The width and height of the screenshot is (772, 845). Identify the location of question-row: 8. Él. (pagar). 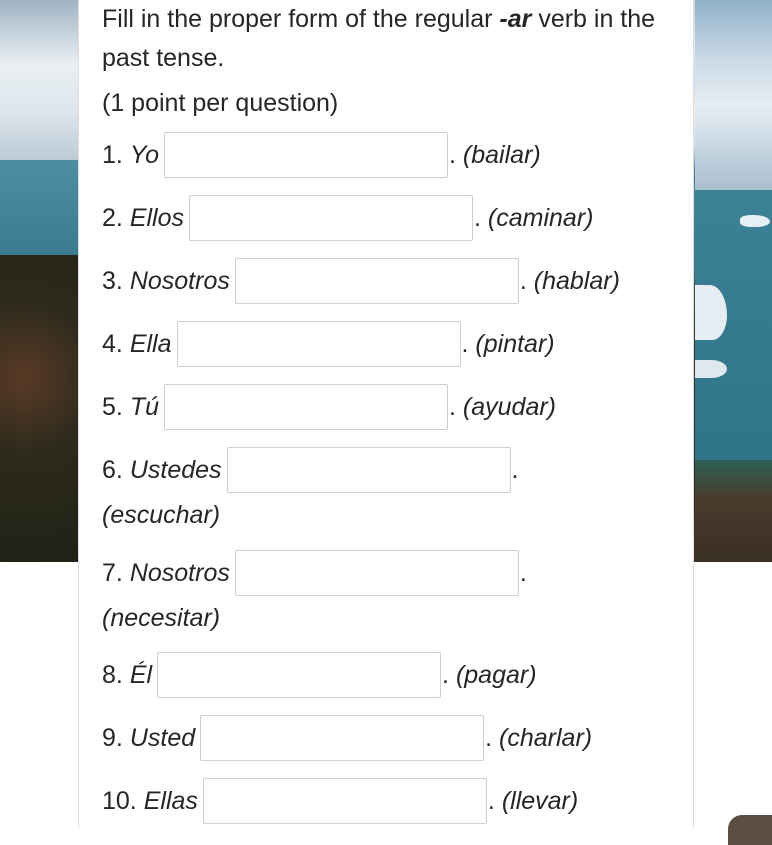
(319, 675).